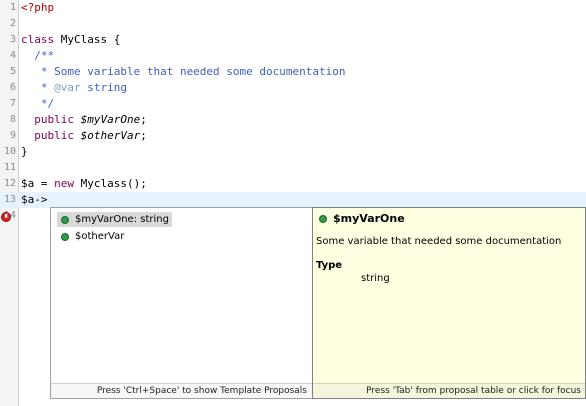 This screenshot has width=586, height=406. I want to click on code-token: <?php, so click(38, 7).